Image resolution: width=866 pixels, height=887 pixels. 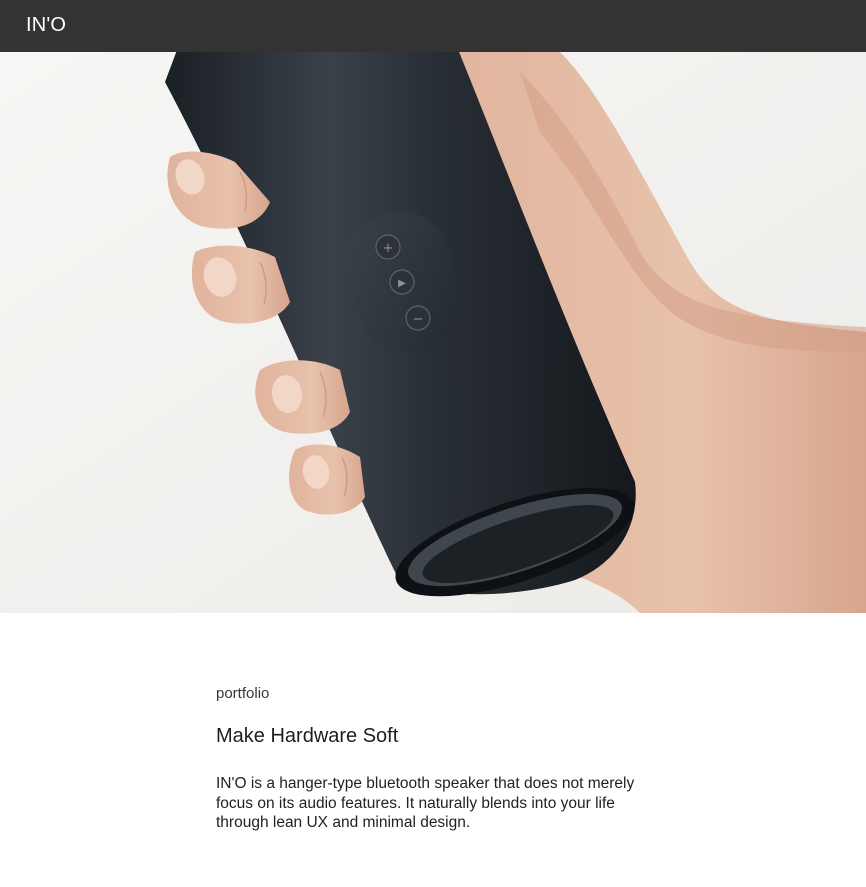 What do you see at coordinates (243, 693) in the screenshot?
I see `section-label: portfolio` at bounding box center [243, 693].